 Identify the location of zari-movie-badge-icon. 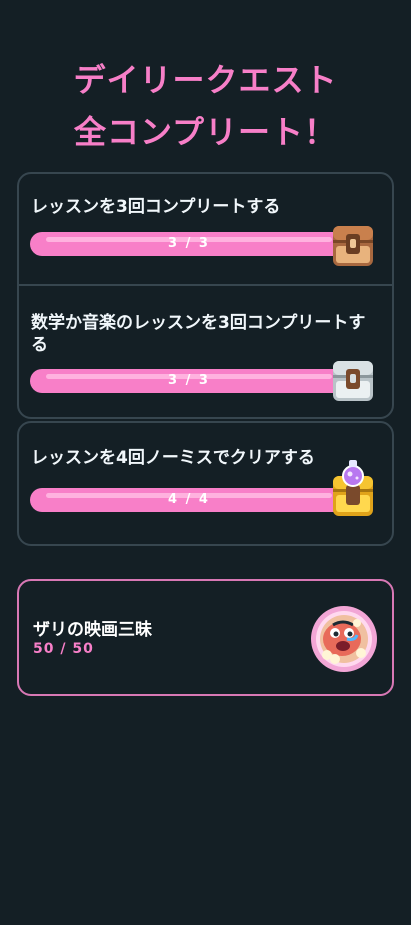
(344, 639).